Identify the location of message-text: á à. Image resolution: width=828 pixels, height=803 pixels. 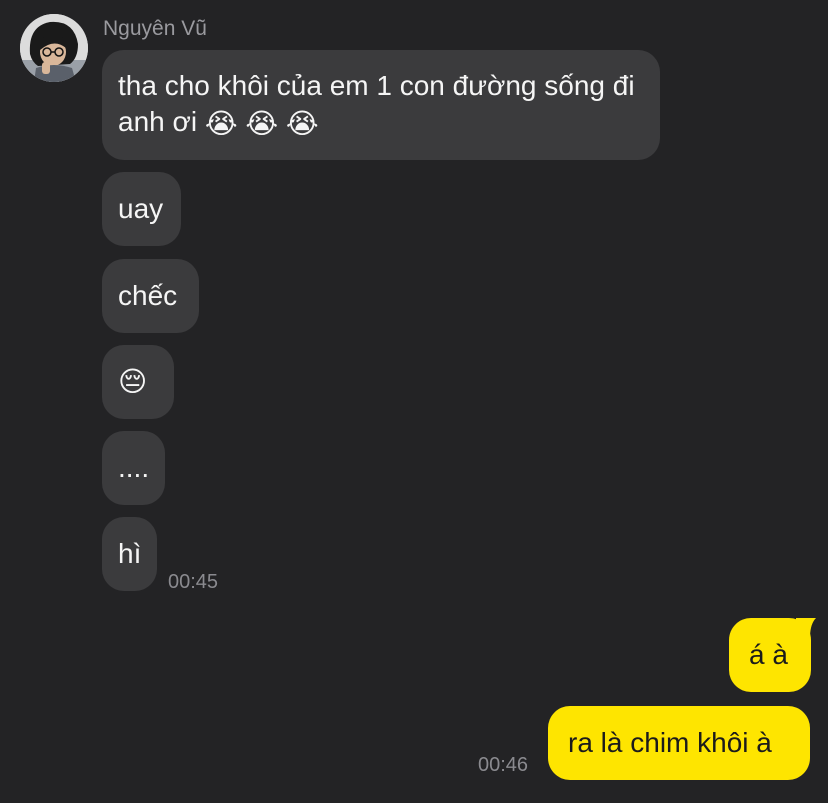
(768, 654).